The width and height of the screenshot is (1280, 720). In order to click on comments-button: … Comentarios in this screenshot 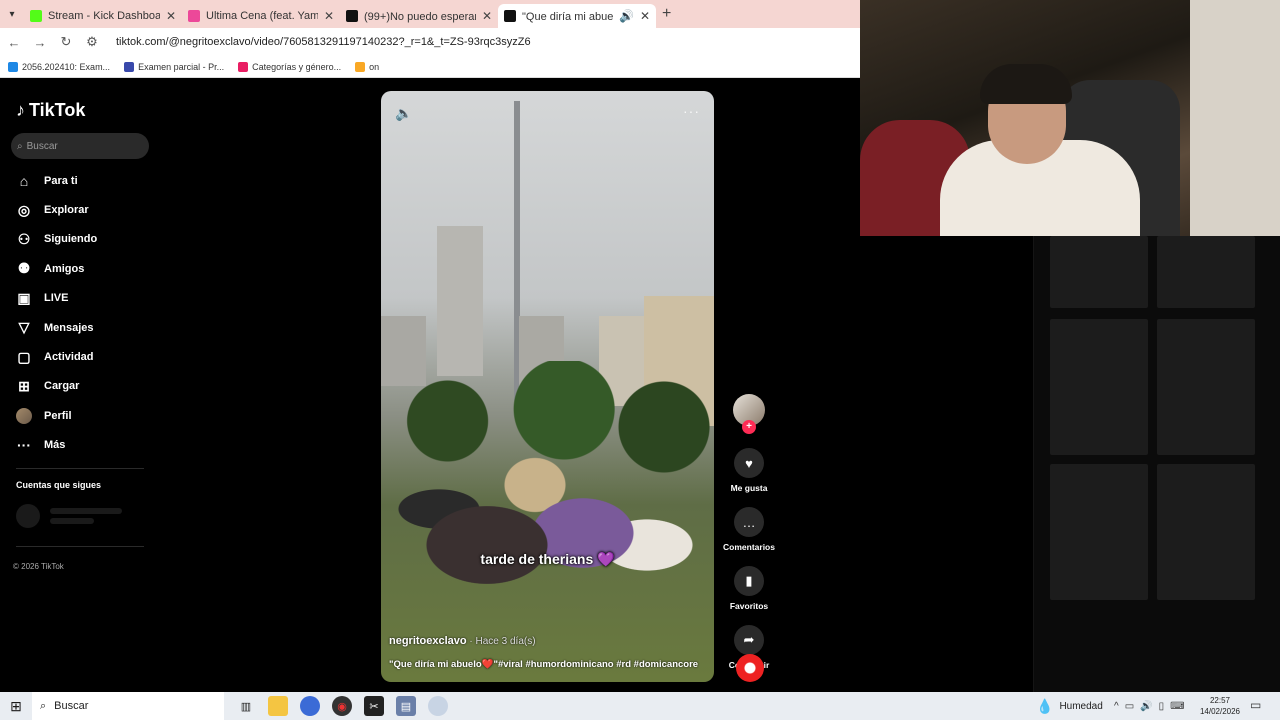, I will do `click(749, 529)`.